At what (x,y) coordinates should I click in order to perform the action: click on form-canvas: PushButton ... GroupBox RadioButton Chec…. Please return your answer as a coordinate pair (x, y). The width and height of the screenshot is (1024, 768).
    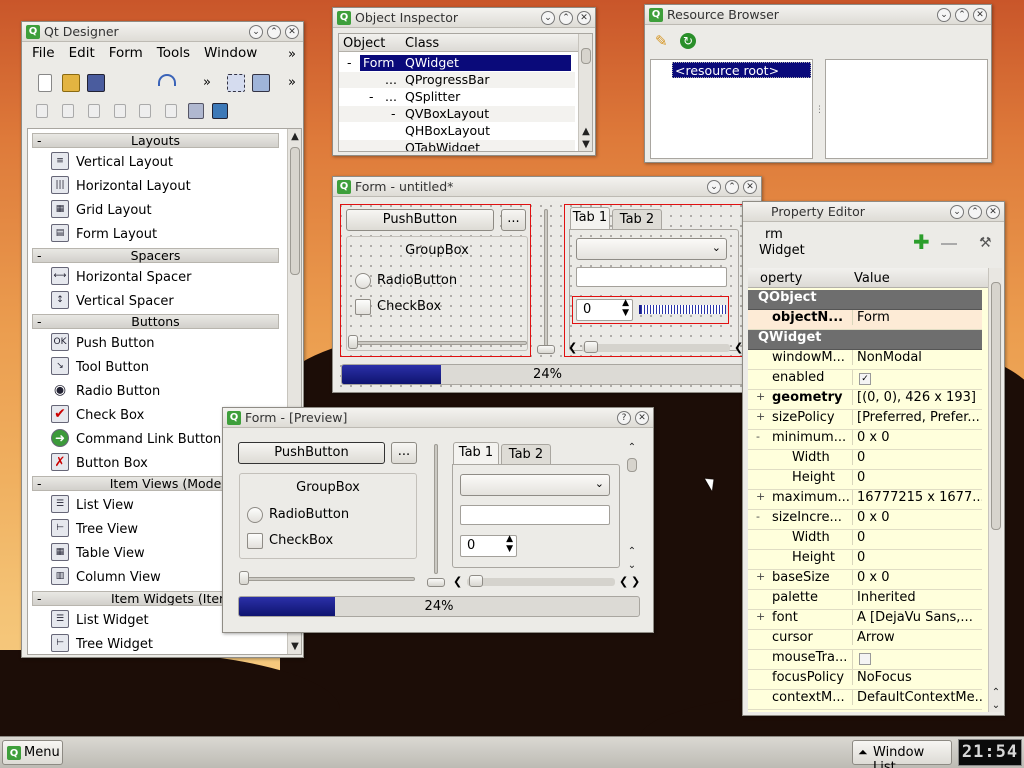
    Looking at the image, I should click on (547, 295).